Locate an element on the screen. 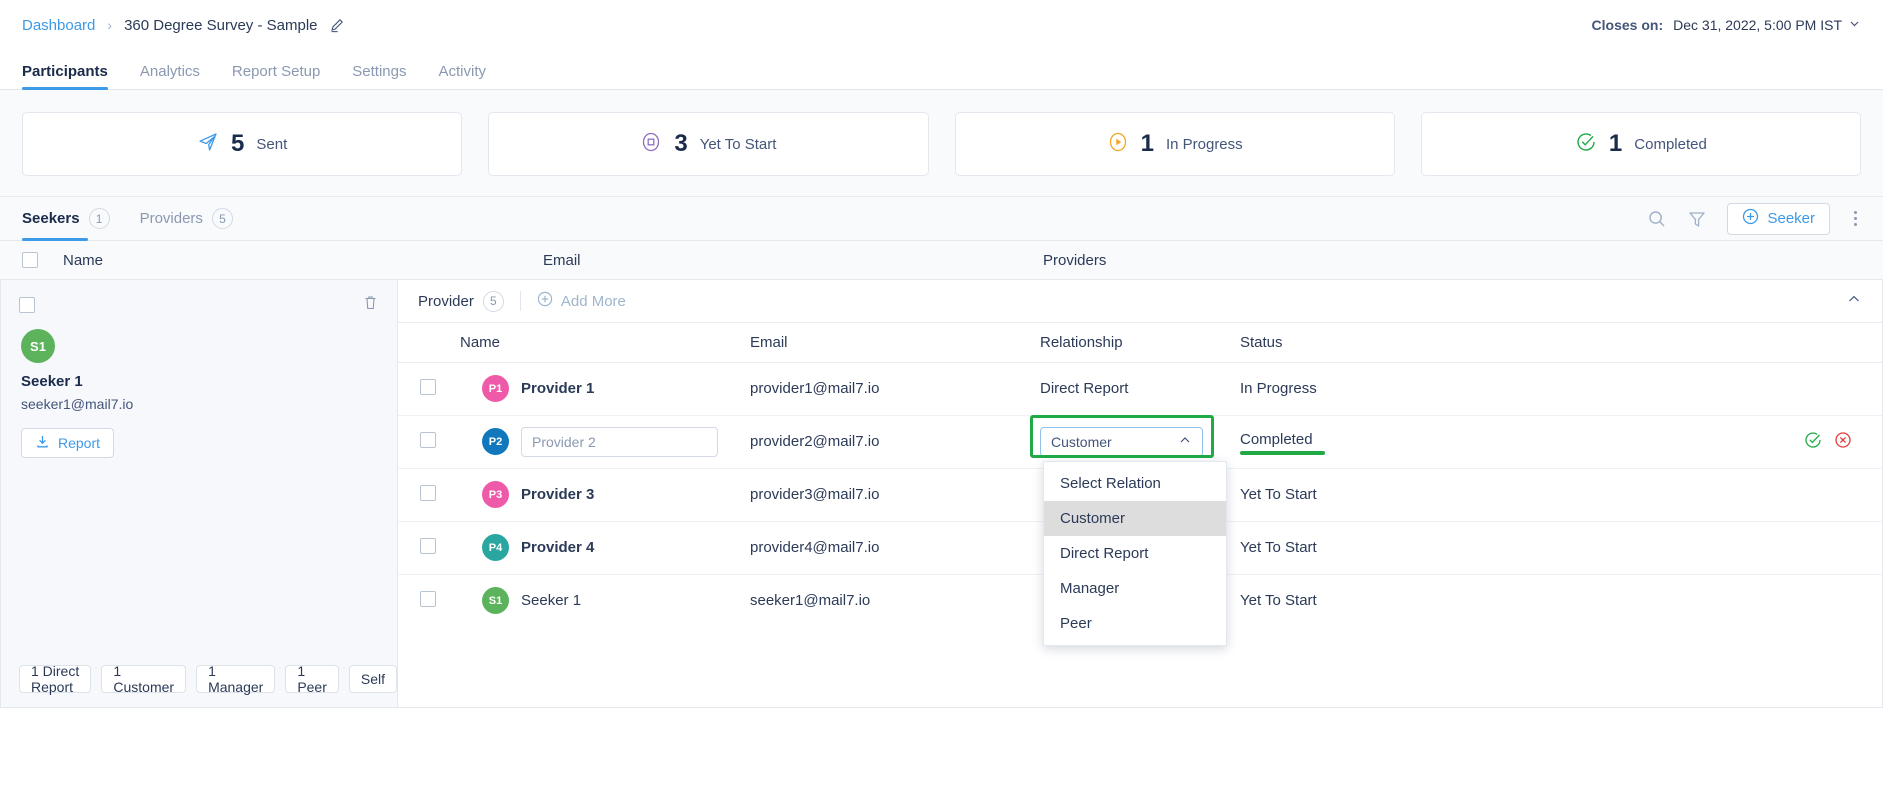  provider-avatar-initials: P1 is located at coordinates (495, 388).